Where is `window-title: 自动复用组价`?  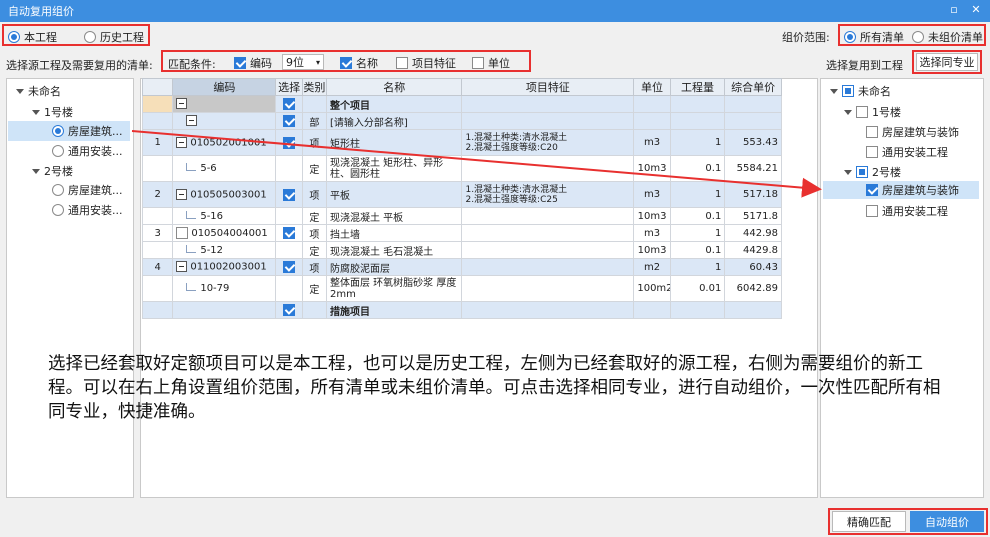
window-title: 自动复用组价 is located at coordinates (41, 11).